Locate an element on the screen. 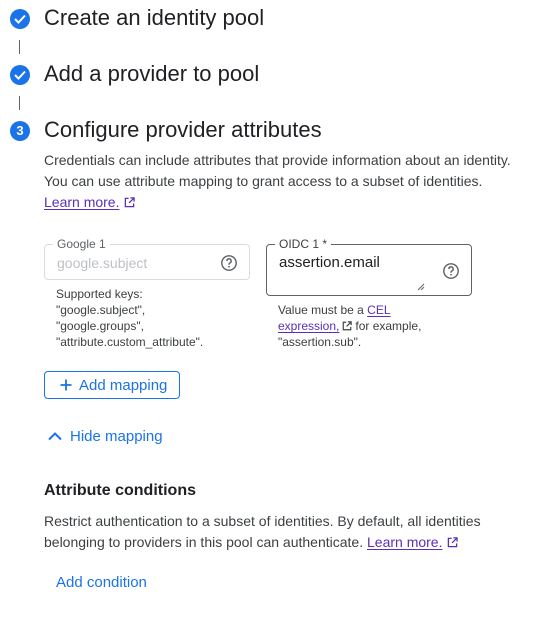 This screenshot has height=626, width=544. plus-icon is located at coordinates (66, 385).